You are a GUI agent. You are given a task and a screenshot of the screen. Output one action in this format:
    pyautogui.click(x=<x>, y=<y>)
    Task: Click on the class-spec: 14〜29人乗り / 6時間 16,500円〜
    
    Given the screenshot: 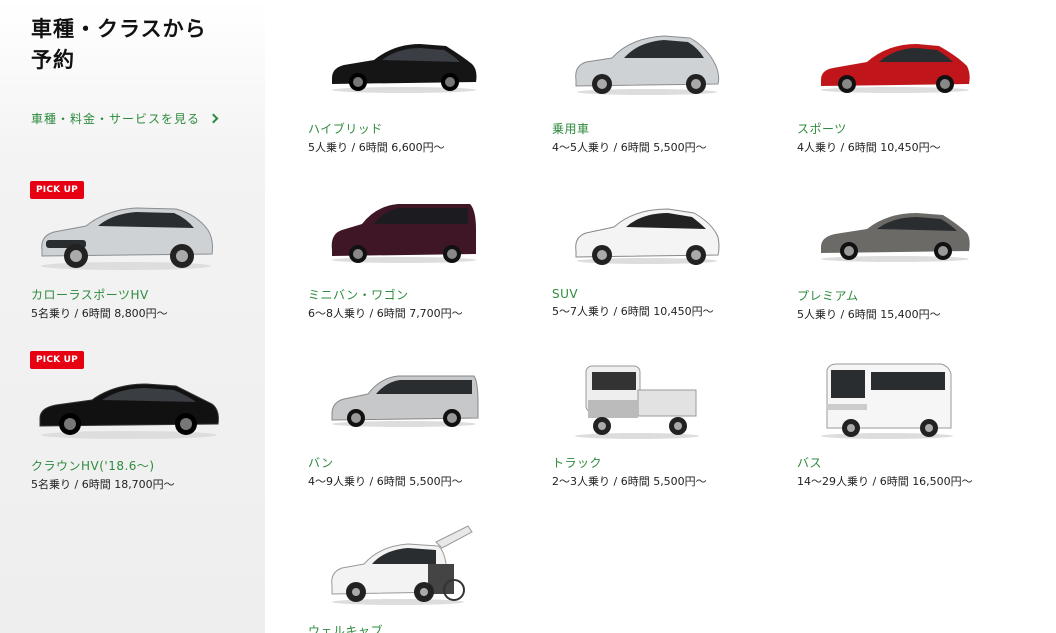 What is the action you would take?
    pyautogui.click(x=885, y=481)
    